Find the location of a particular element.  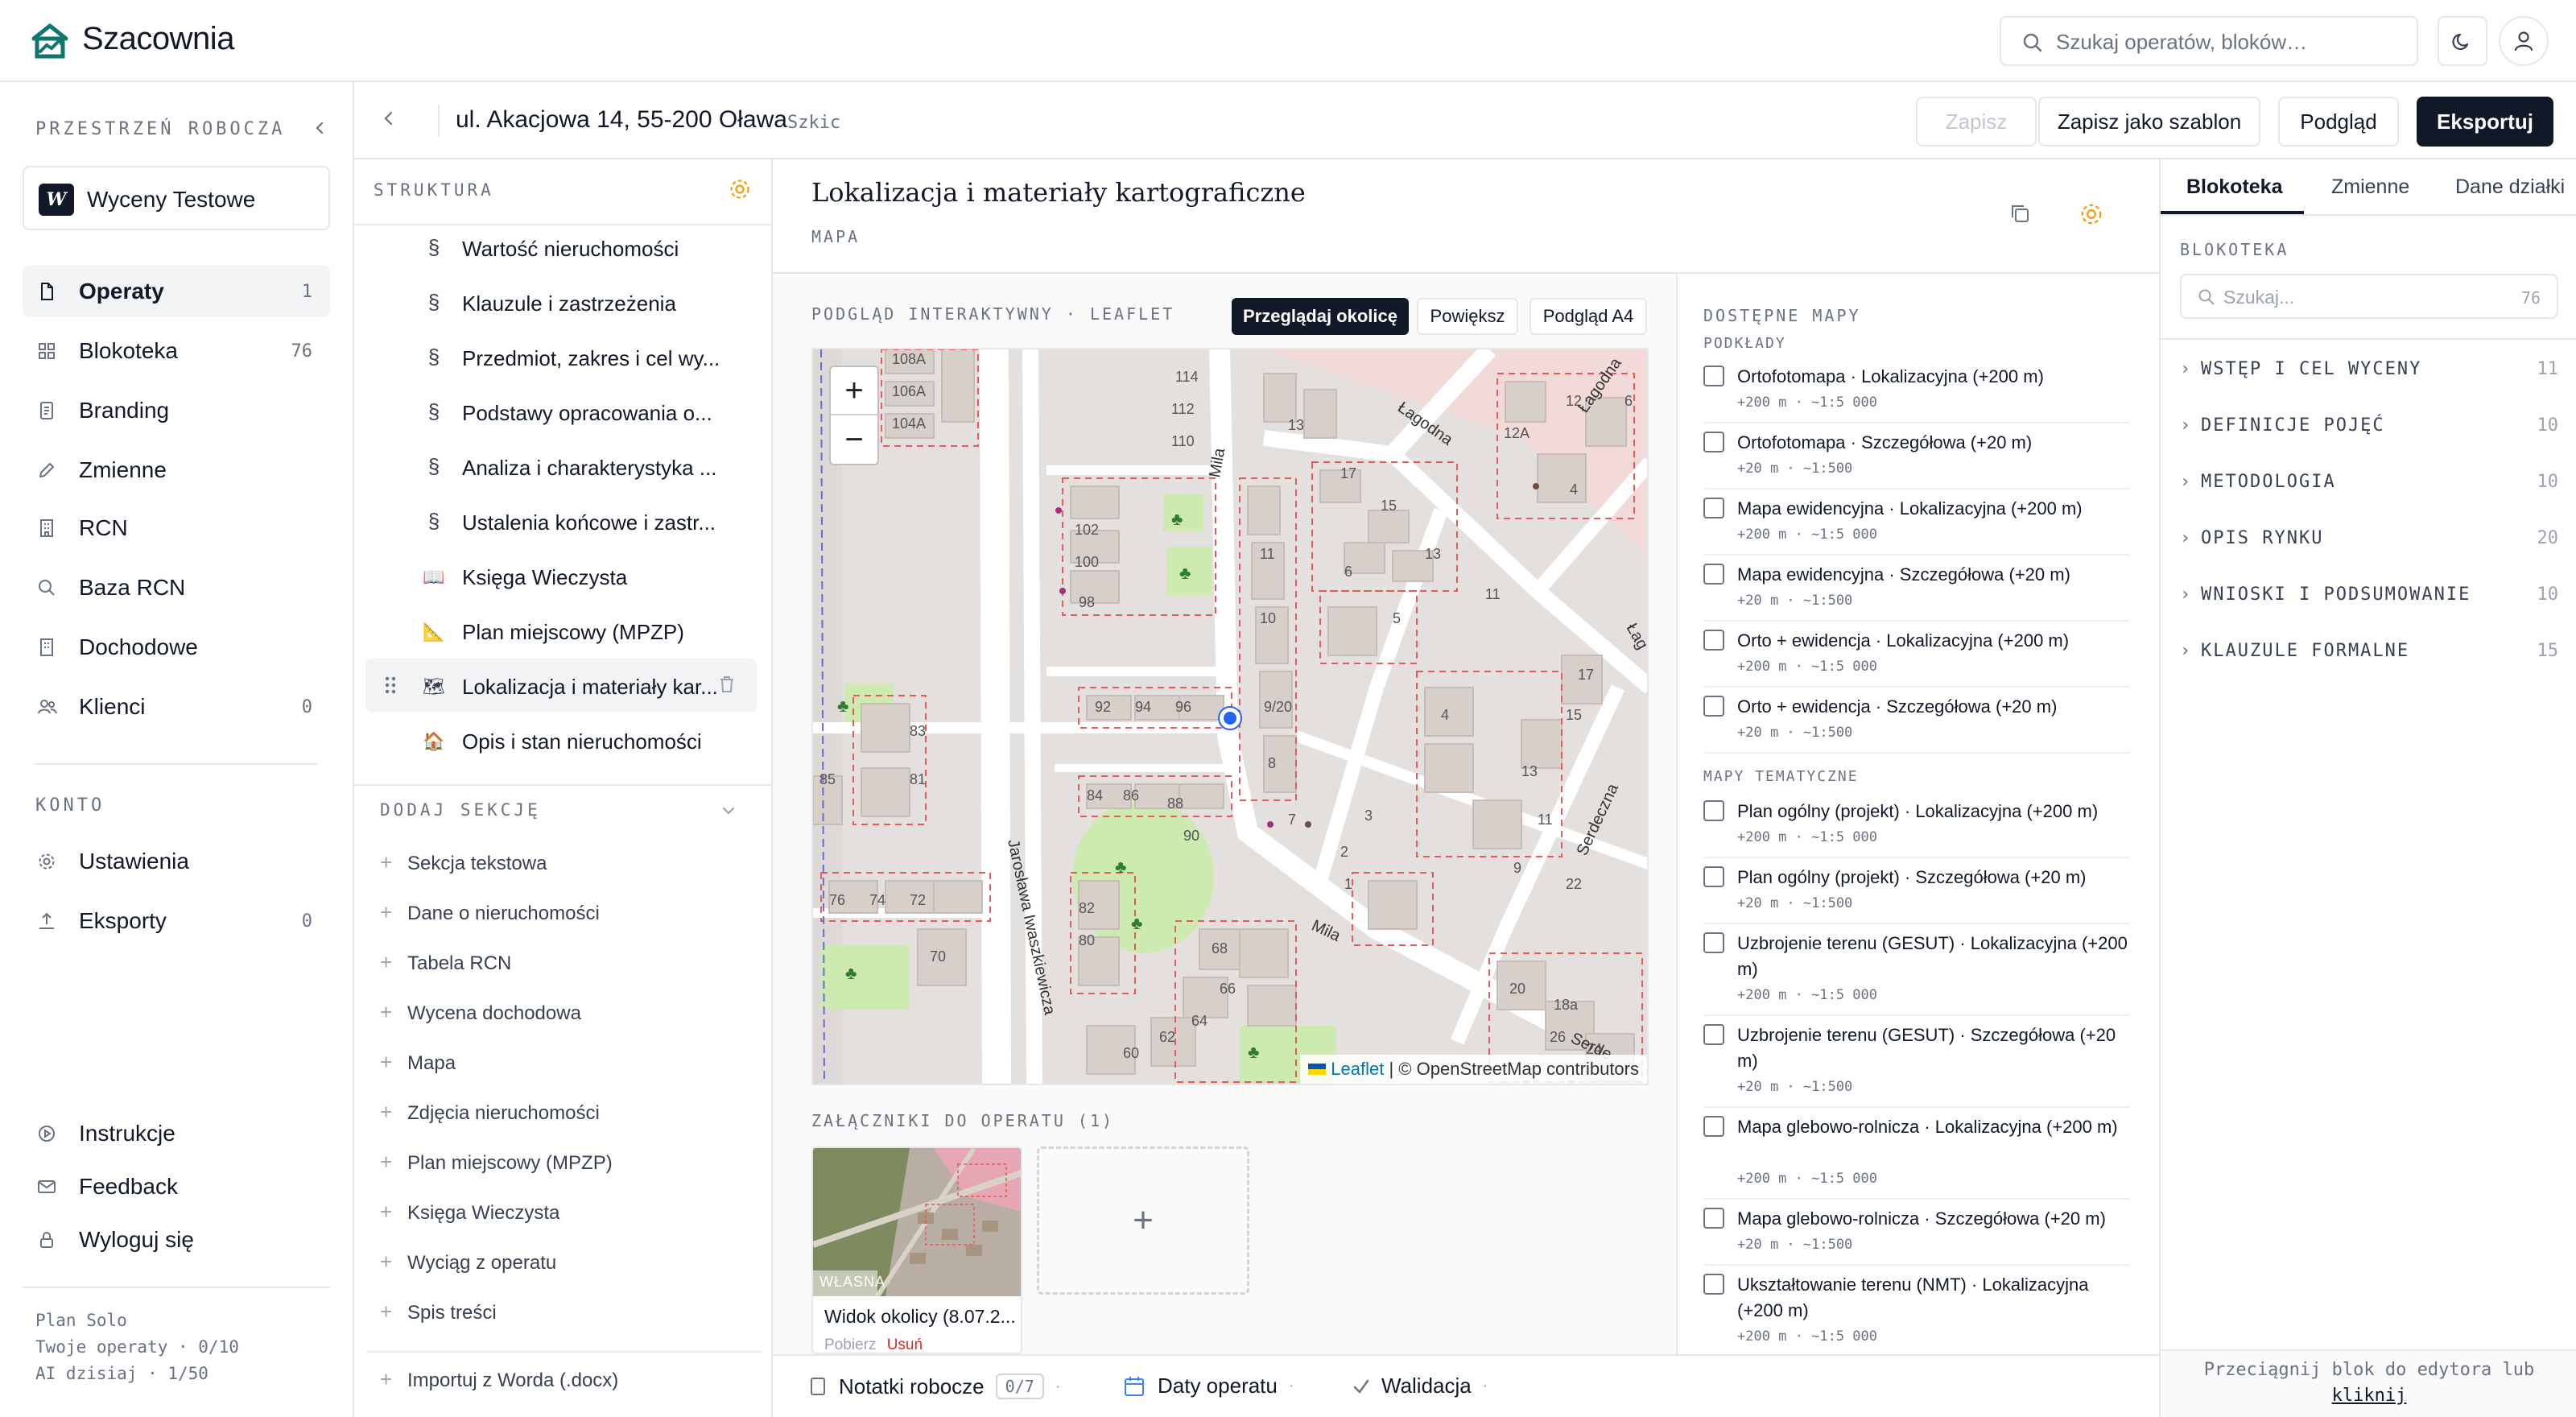

library-category: › METODOLOGIA 10 is located at coordinates (2369, 482).